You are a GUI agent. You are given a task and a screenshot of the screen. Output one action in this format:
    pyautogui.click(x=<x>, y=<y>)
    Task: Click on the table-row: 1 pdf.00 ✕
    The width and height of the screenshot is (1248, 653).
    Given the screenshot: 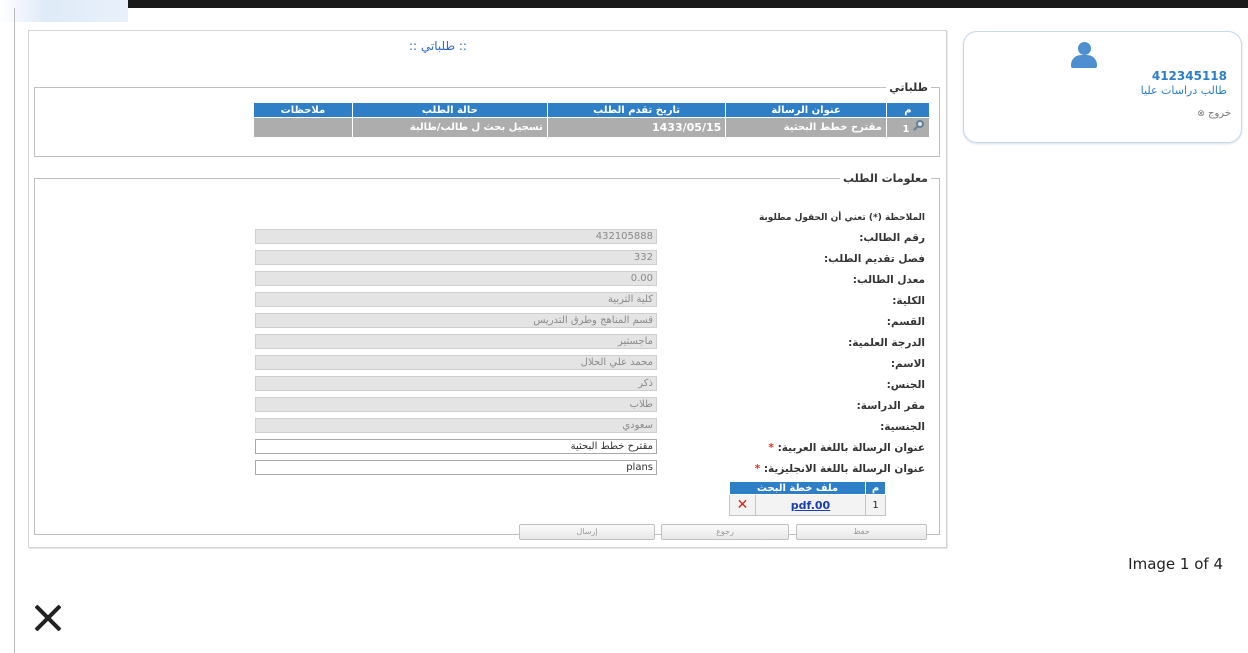 What is the action you would take?
    pyautogui.click(x=807, y=505)
    